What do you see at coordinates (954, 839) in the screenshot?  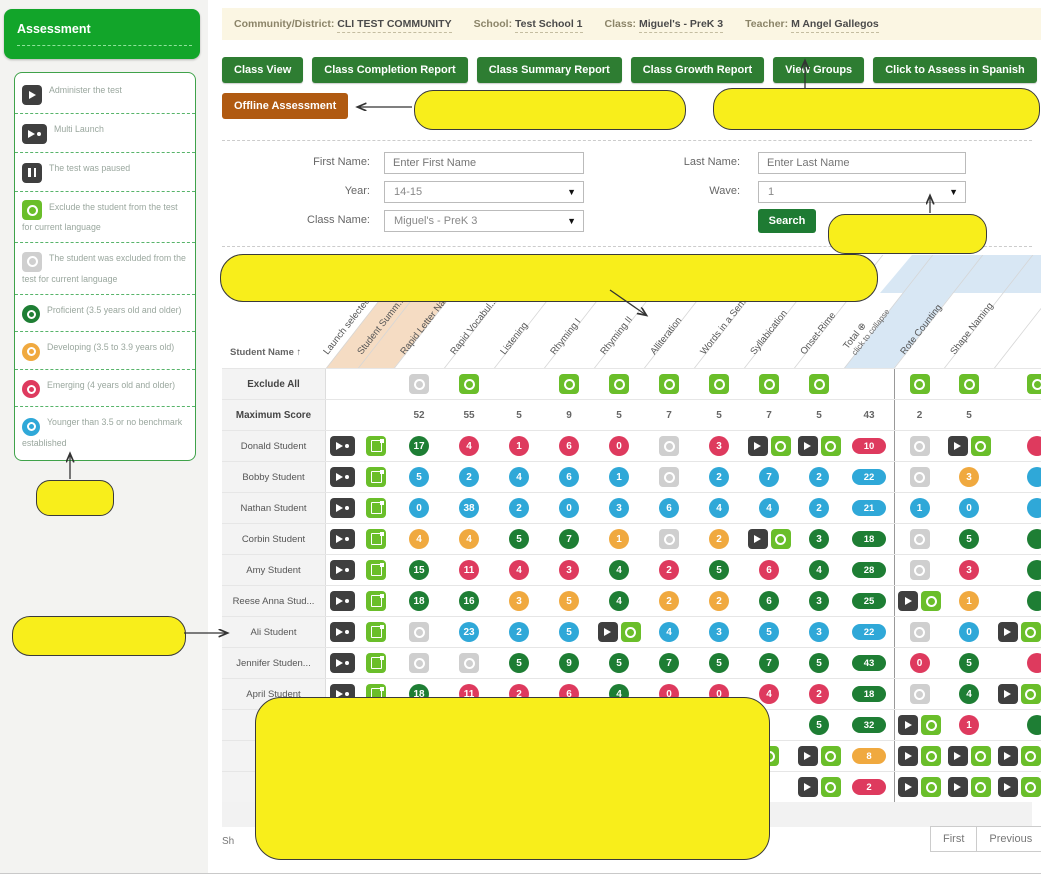 I see `pagination-first-button: First` at bounding box center [954, 839].